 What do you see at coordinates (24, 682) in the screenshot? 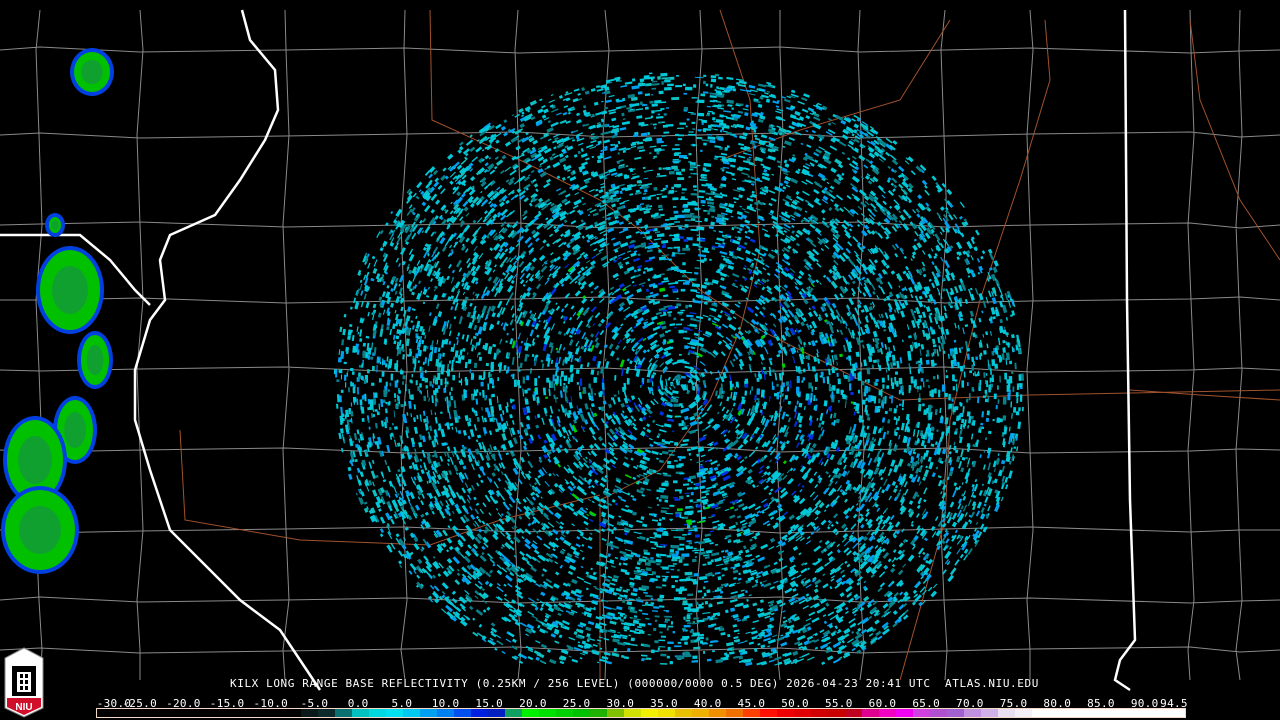
I see `niu-logo: NIU` at bounding box center [24, 682].